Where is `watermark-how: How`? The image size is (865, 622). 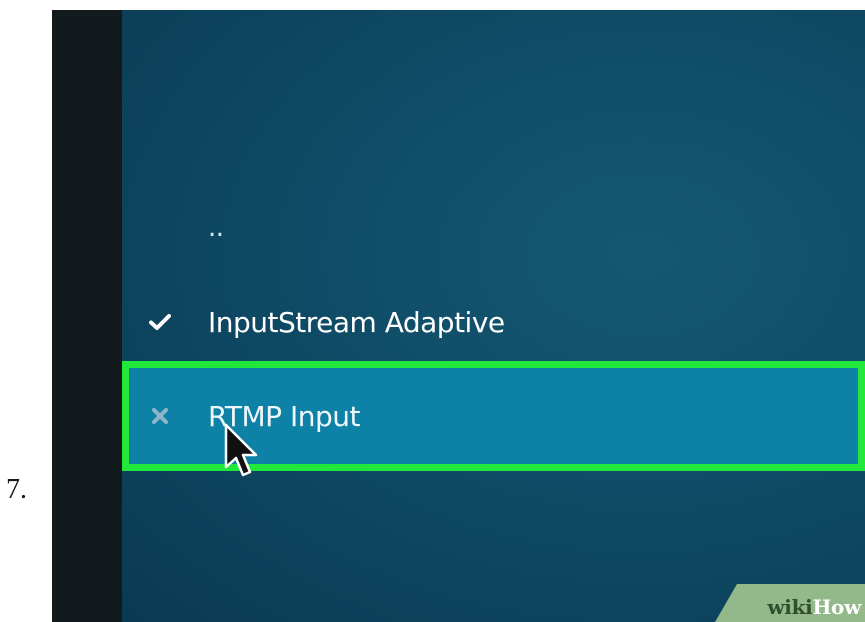 watermark-how: How is located at coordinates (836, 607).